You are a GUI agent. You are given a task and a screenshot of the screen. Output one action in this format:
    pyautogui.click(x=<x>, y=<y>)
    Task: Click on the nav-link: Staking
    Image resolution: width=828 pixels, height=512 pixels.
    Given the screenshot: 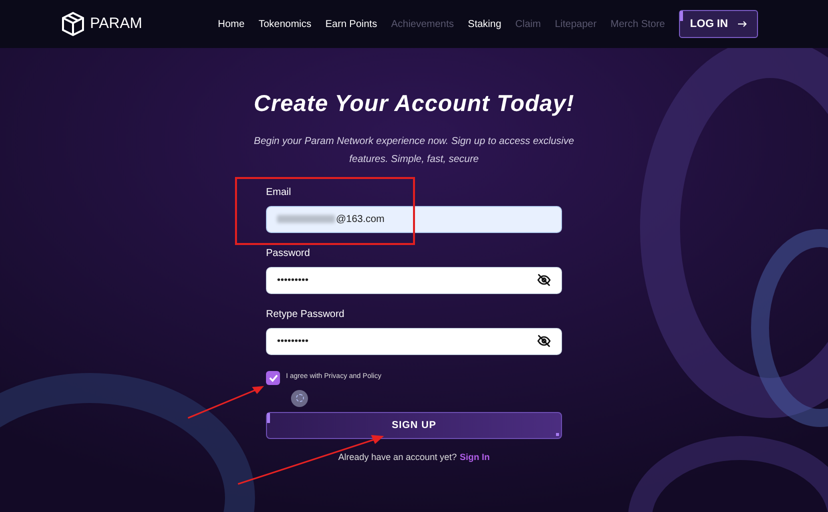 What is the action you would take?
    pyautogui.click(x=485, y=24)
    